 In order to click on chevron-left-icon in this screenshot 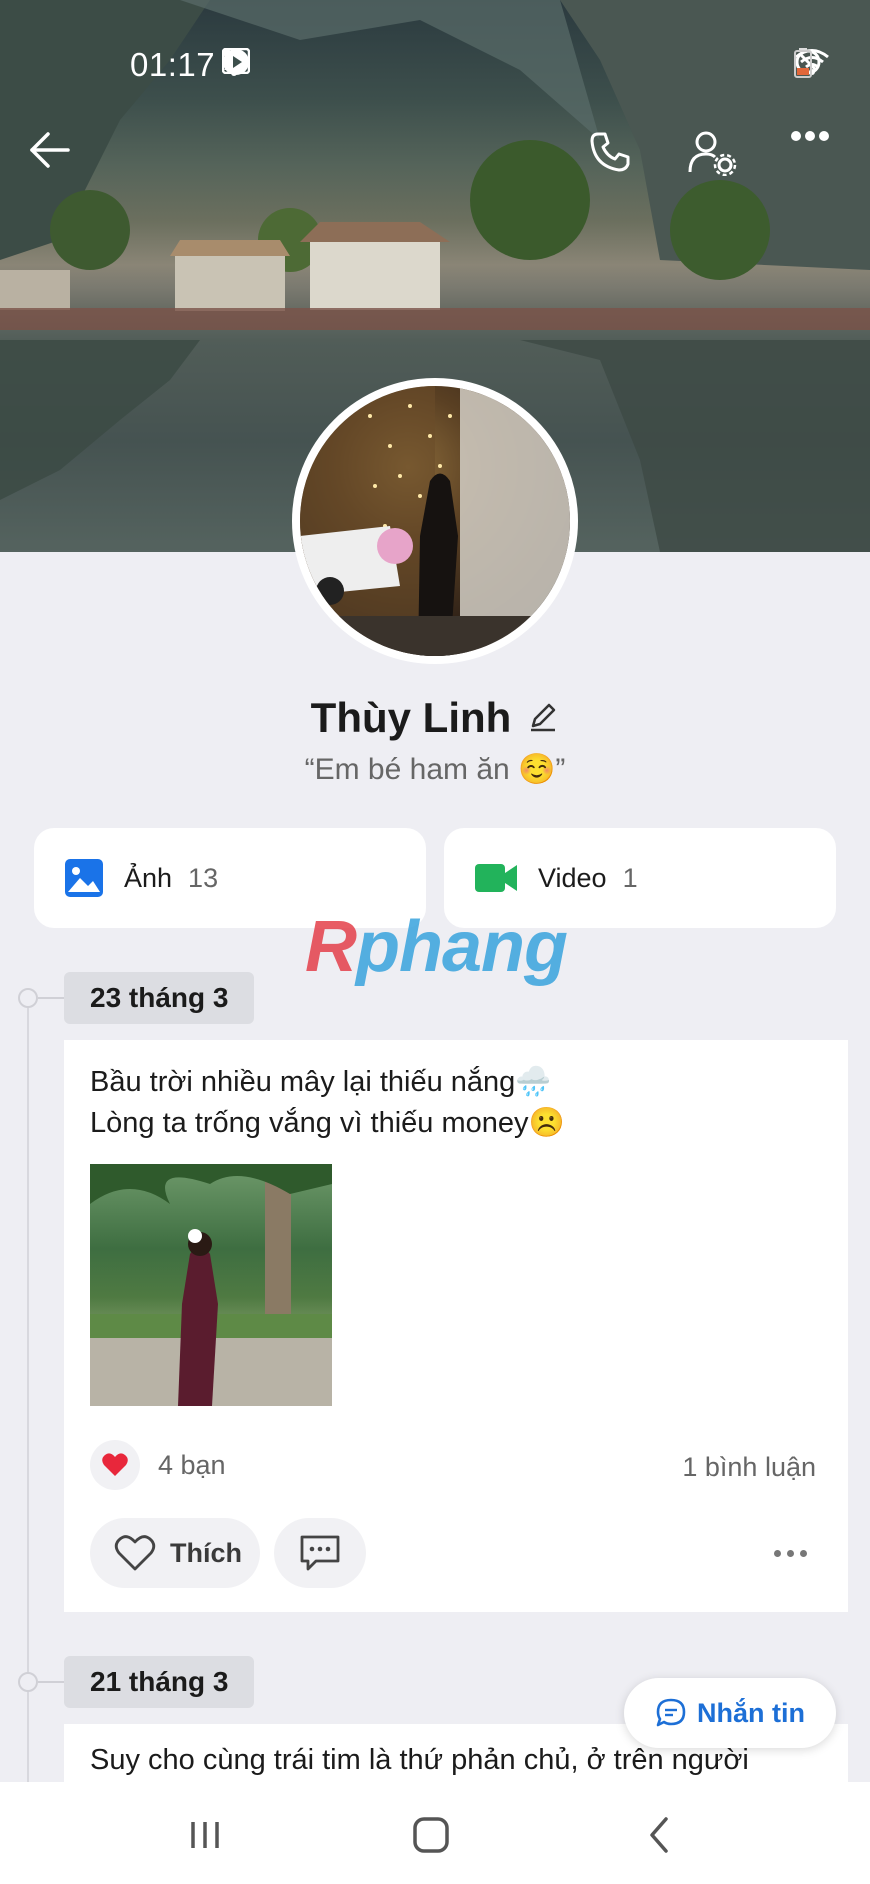, I will do `click(659, 1835)`.